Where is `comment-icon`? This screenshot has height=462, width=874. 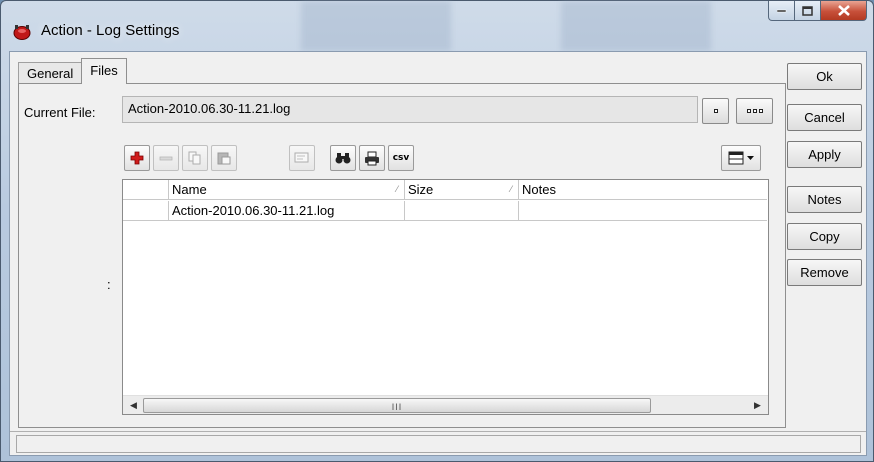 comment-icon is located at coordinates (301, 157).